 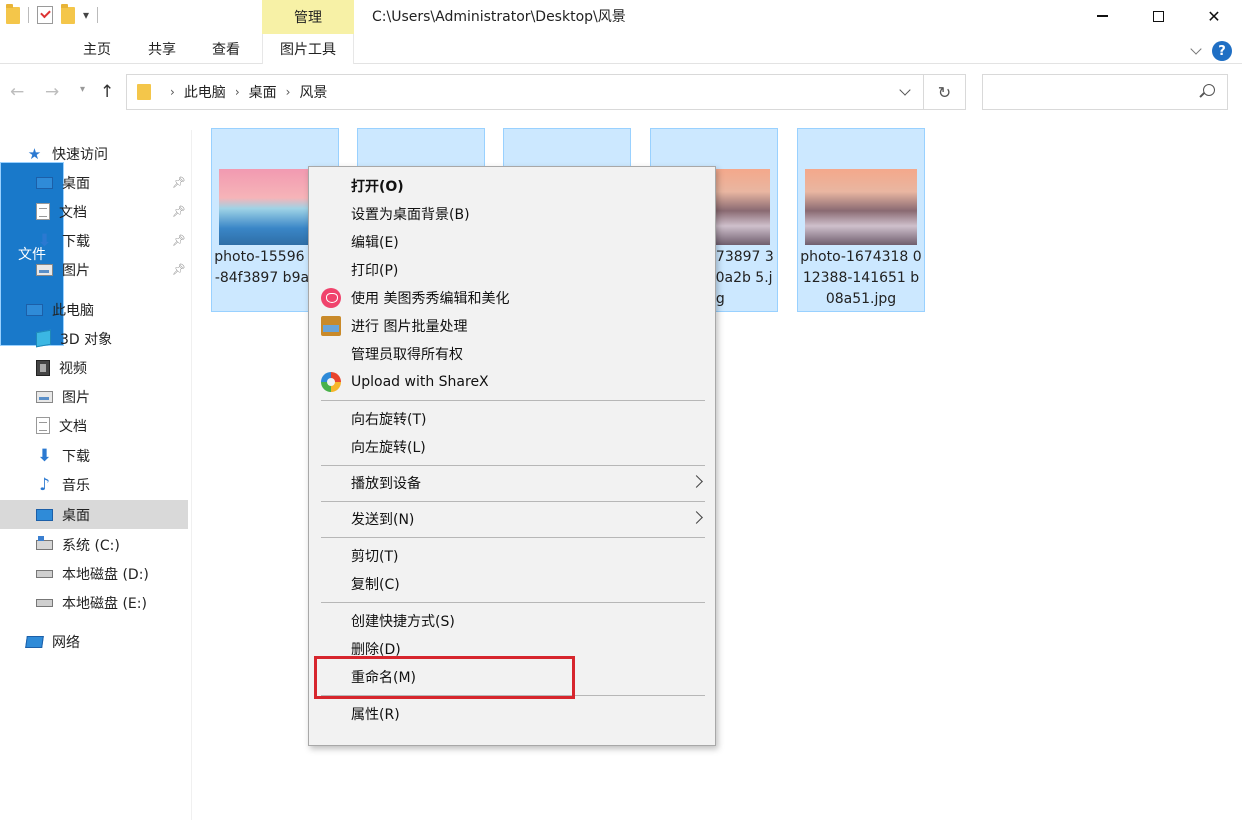 I want to click on sidebar-item-this-pc: 此电脑, so click(x=94, y=309).